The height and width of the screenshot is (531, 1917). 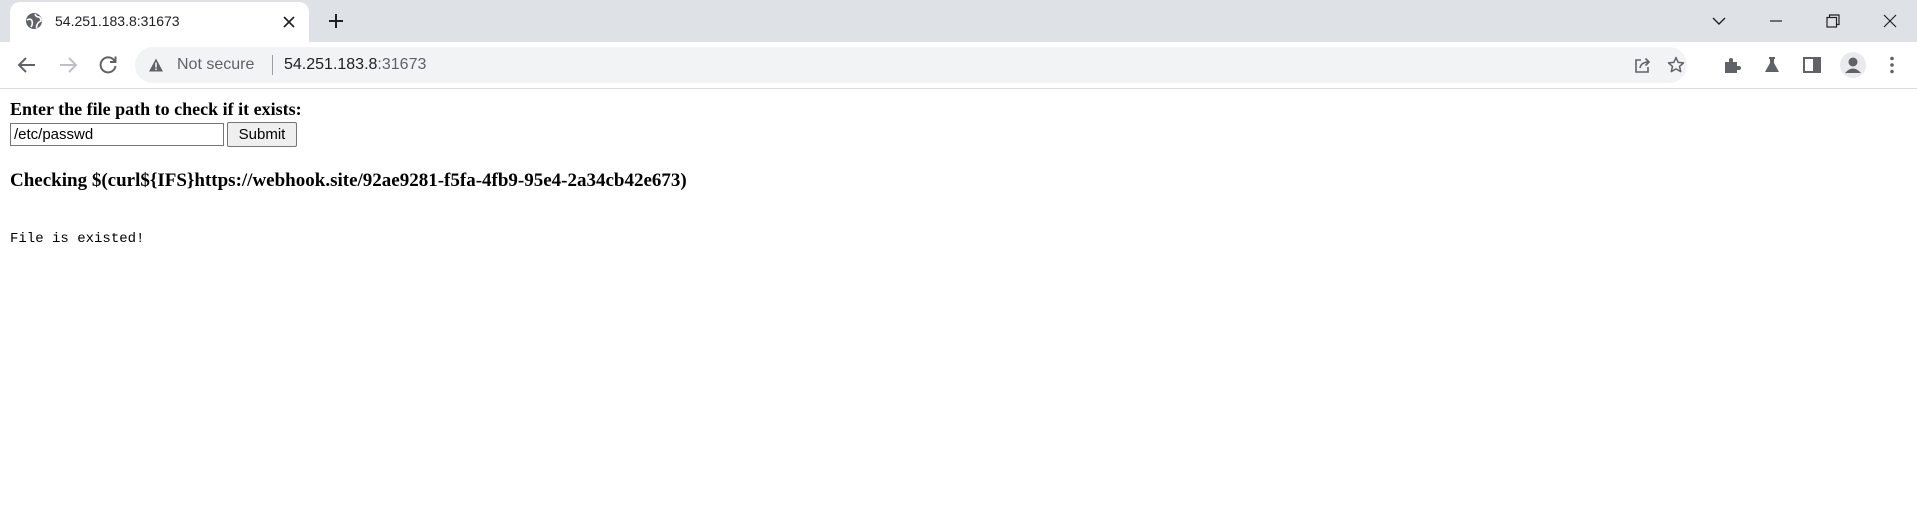 I want to click on forward-arrow-icon, so click(x=68, y=65).